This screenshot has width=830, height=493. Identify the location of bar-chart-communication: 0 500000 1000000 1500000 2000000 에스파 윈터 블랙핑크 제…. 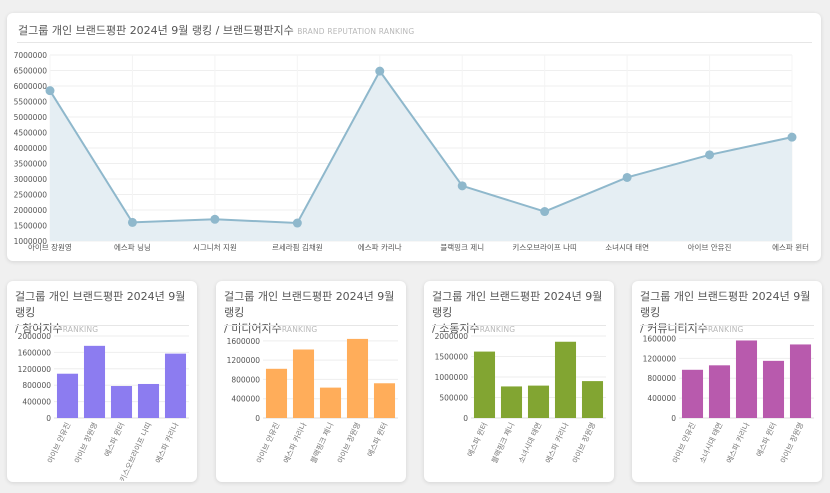
(520, 398).